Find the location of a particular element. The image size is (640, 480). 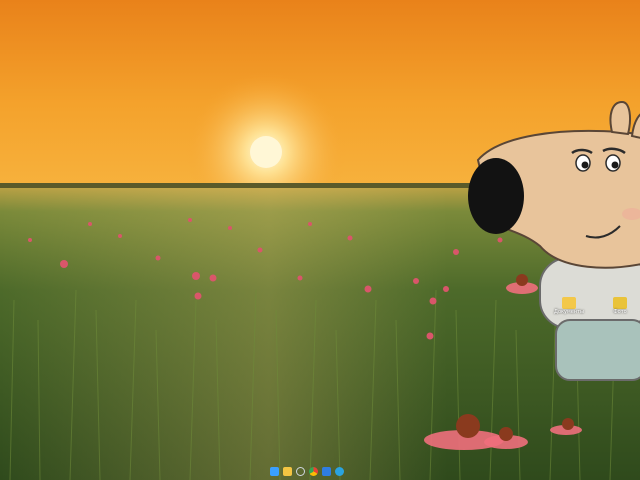

app-icon is located at coordinates (326, 471).